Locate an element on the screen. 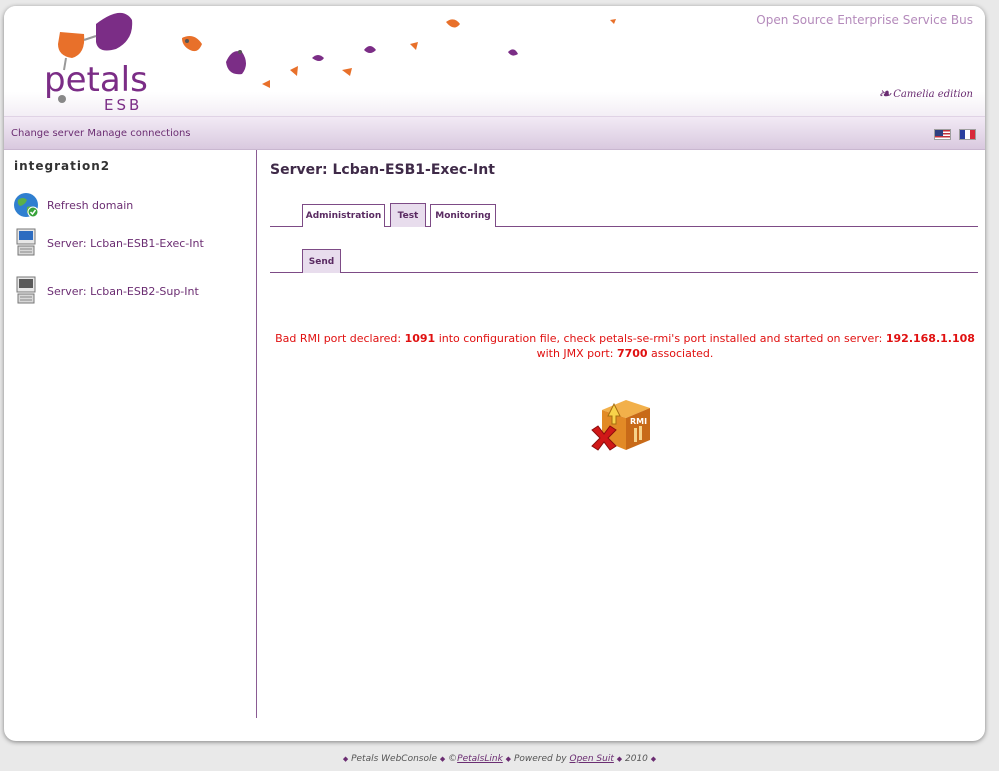  sidebar-item-refresh-domain: Refresh domain is located at coordinates (132, 205).